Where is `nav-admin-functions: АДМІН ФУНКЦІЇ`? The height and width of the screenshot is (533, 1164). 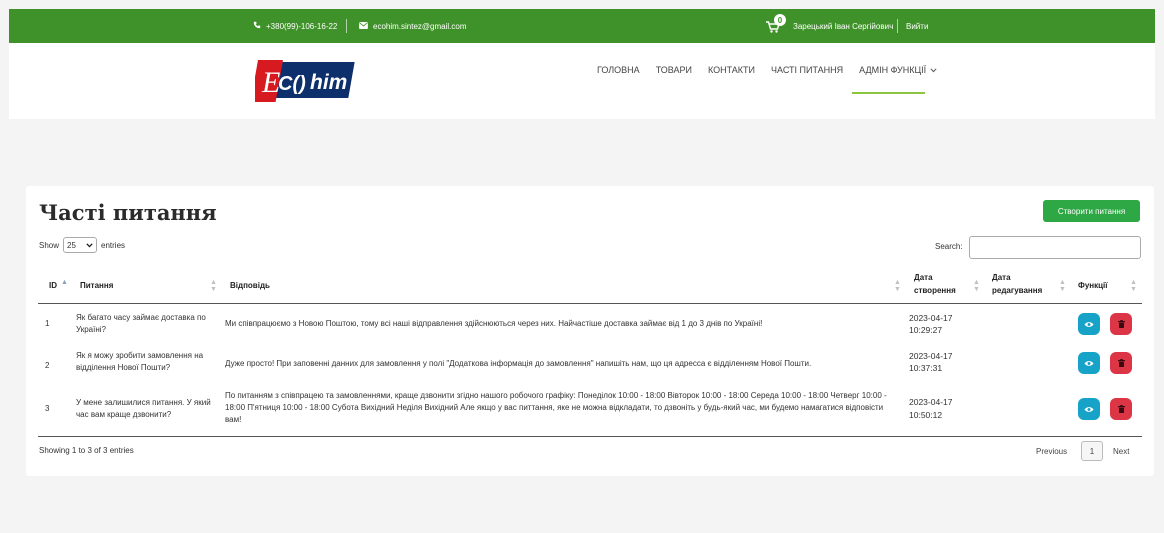
nav-admin-functions: АДМІН ФУНКЦІЇ is located at coordinates (898, 70).